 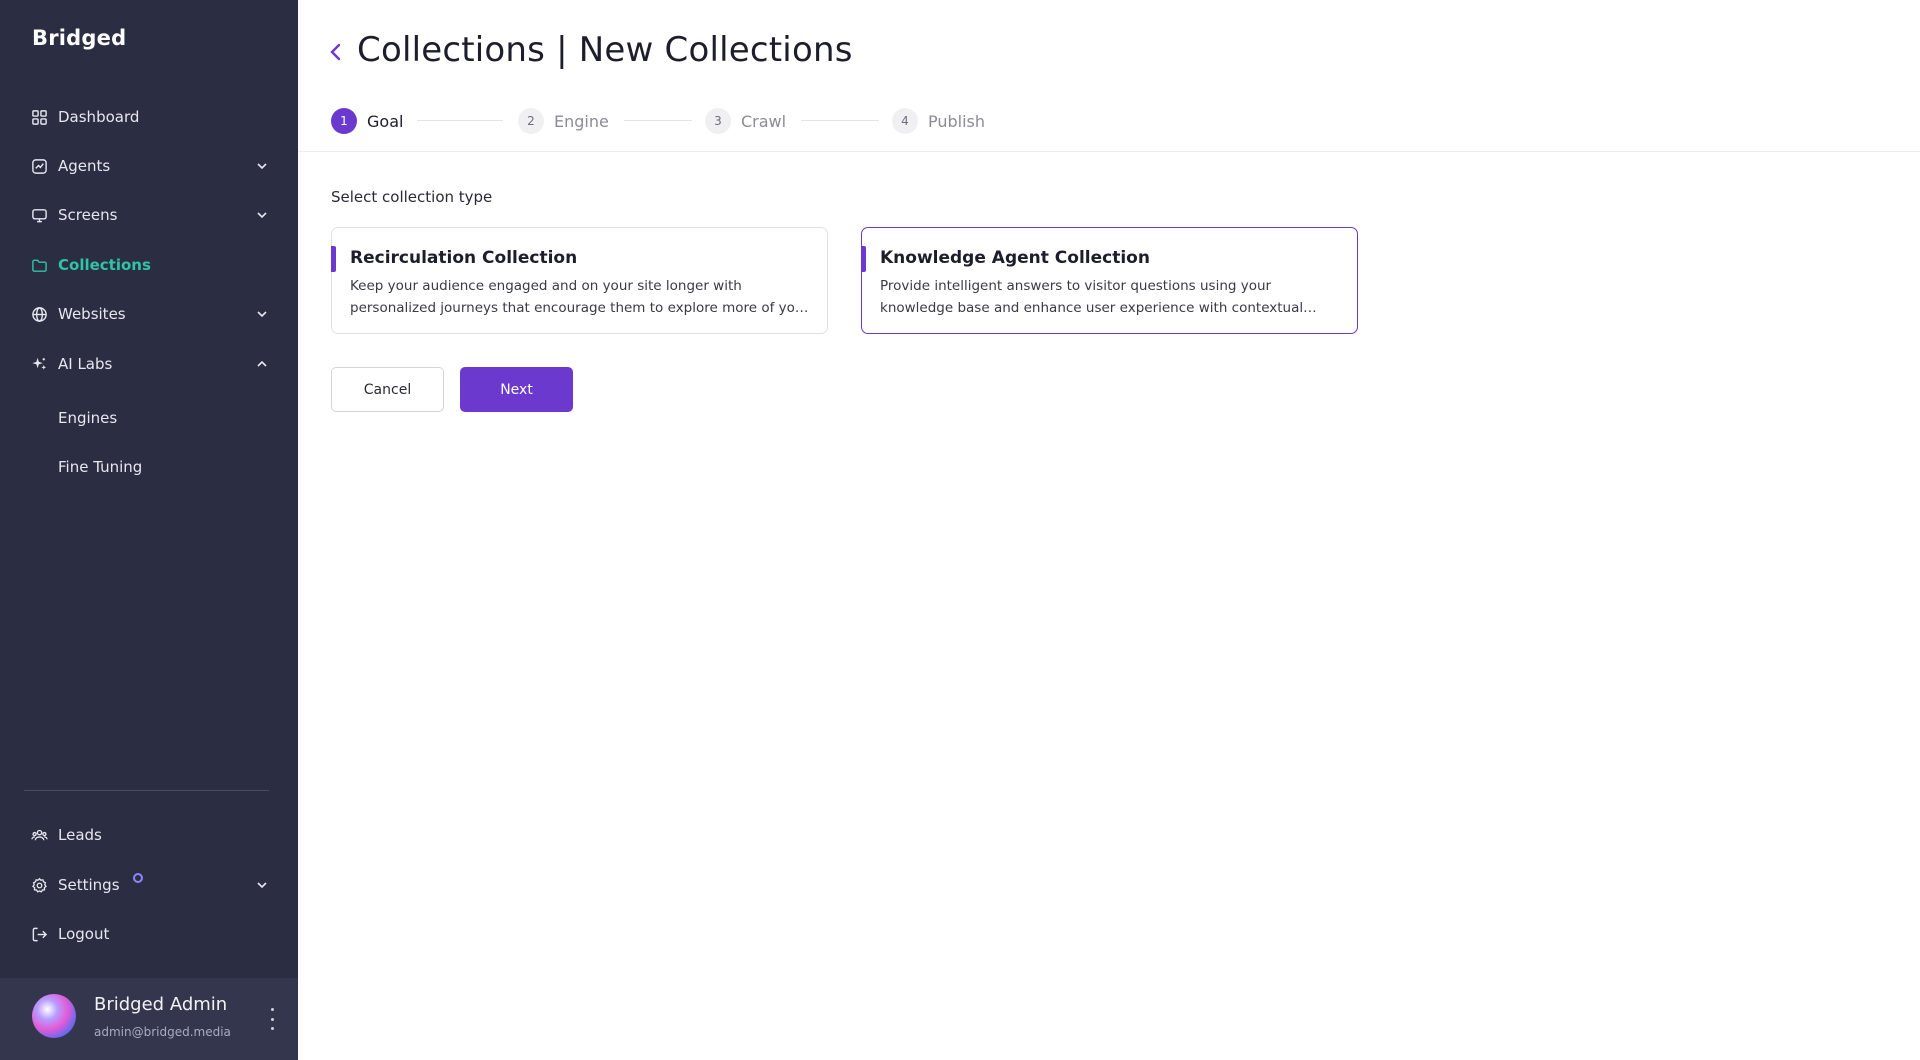 What do you see at coordinates (764, 121) in the screenshot?
I see `step-label: Crawl` at bounding box center [764, 121].